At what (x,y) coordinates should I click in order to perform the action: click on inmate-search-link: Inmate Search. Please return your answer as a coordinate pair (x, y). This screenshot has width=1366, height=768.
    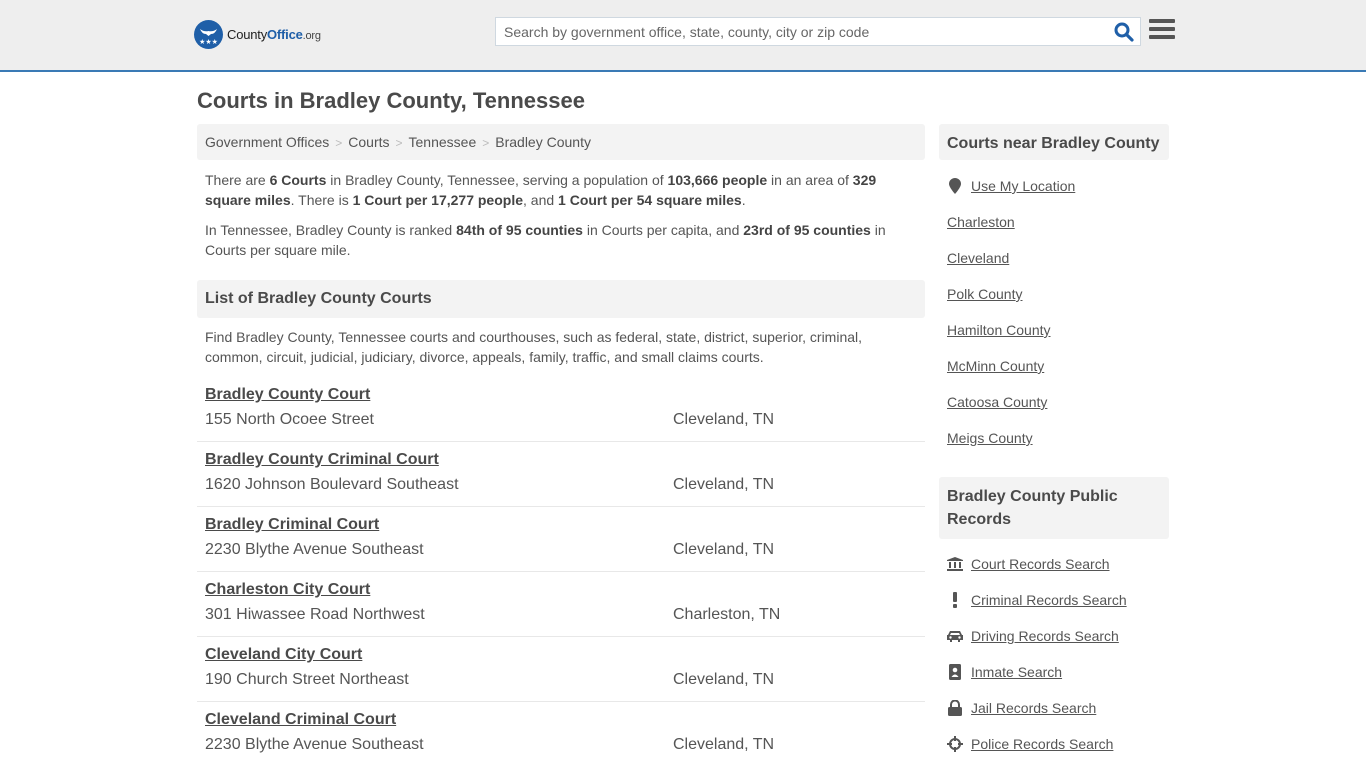
    Looking at the image, I should click on (1004, 672).